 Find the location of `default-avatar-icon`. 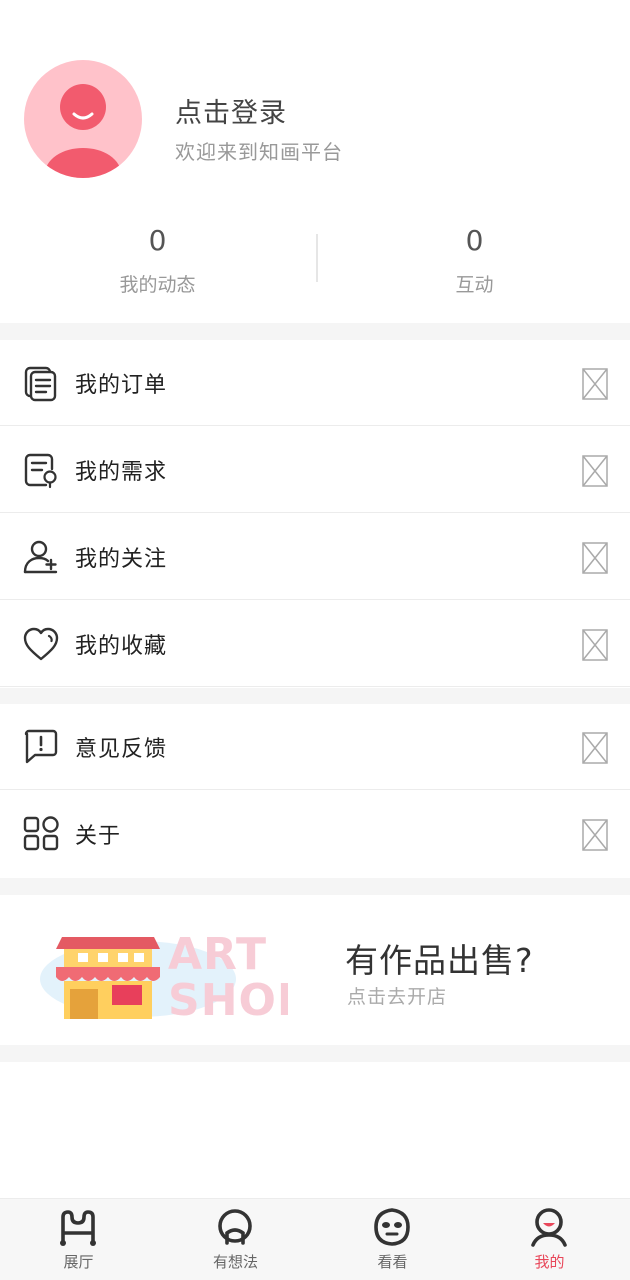

default-avatar-icon is located at coordinates (83, 131).